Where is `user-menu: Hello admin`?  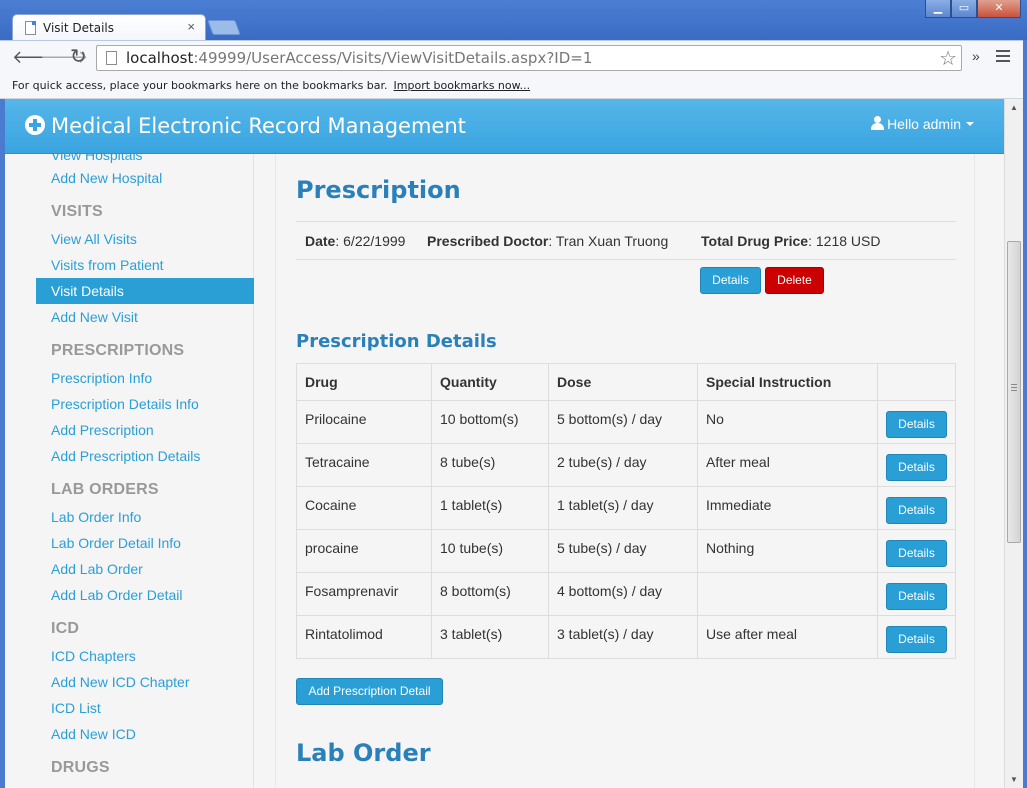
user-menu: Hello admin is located at coordinates (922, 124).